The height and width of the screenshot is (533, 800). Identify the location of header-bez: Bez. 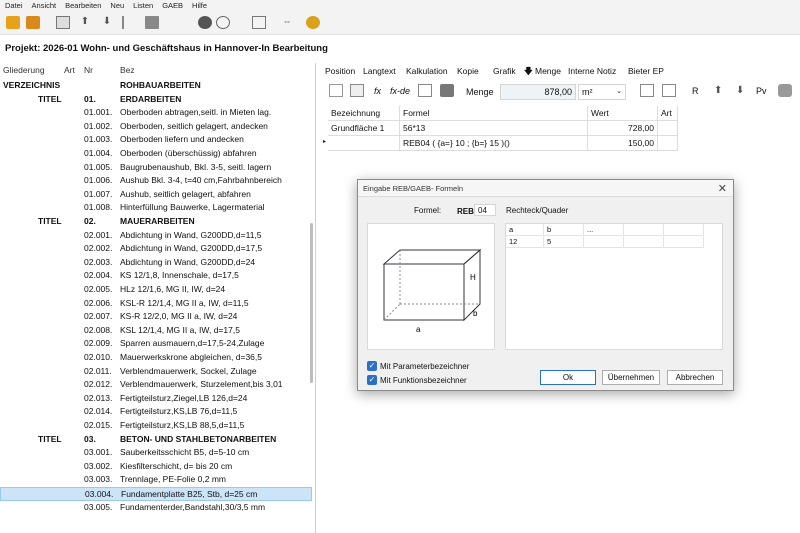
(127, 70).